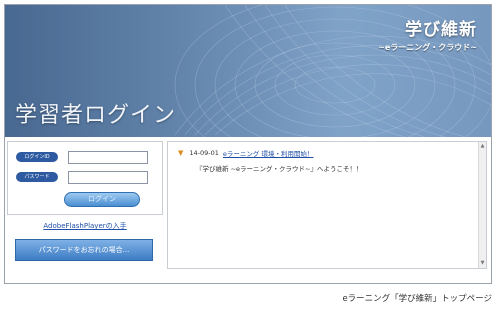  I want to click on brand-logo: 学び維新 ~eラーニング・クラウド~, so click(427, 34).